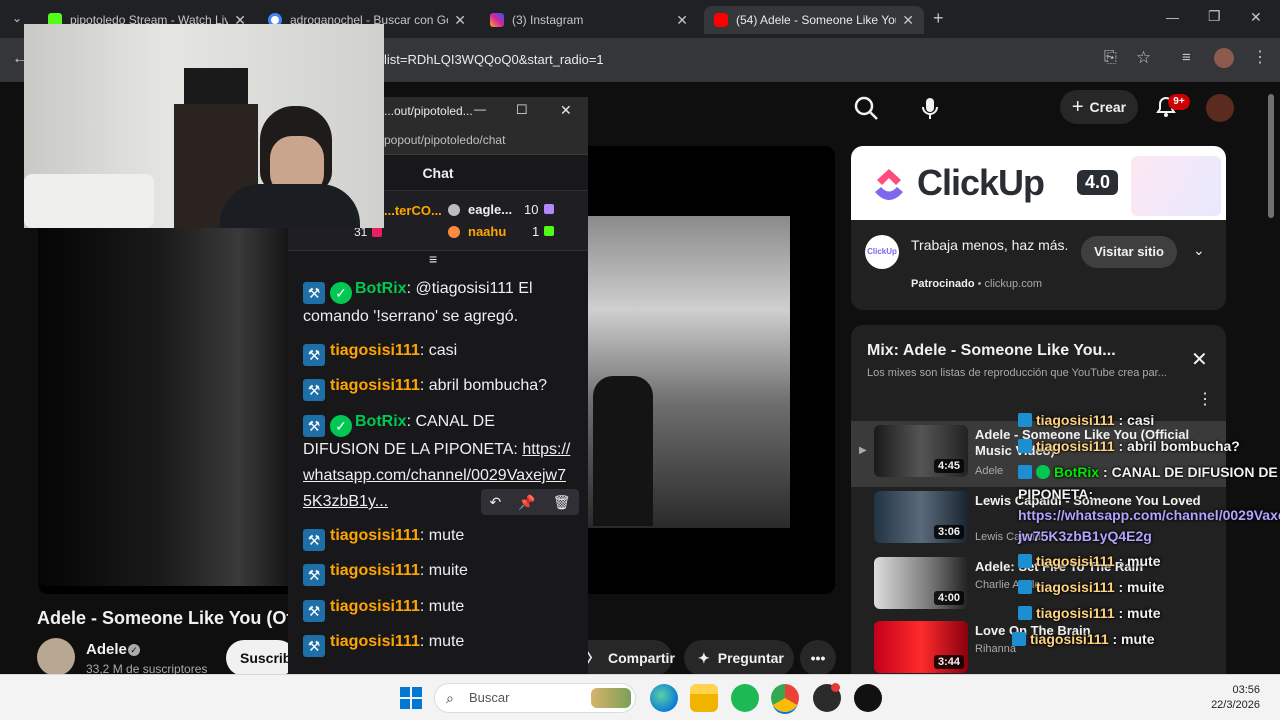  Describe the element at coordinates (438, 387) in the screenshot. I see `chat-message: ⚒ tiagosisi111: abril bombucha?` at that location.